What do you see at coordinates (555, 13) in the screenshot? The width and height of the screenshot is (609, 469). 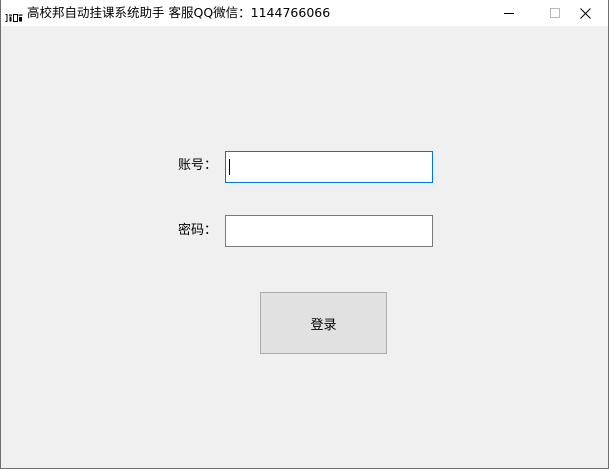 I see `maximize-icon` at bounding box center [555, 13].